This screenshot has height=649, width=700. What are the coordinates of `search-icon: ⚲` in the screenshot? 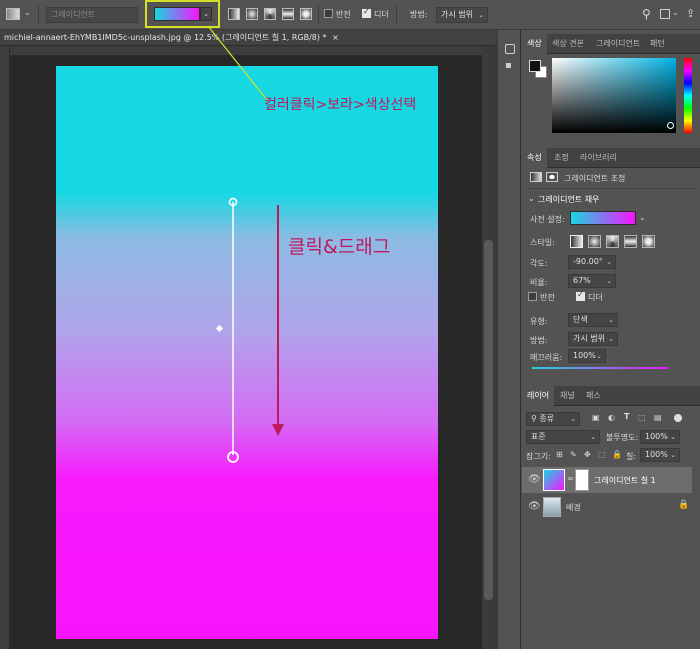 It's located at (646, 14).